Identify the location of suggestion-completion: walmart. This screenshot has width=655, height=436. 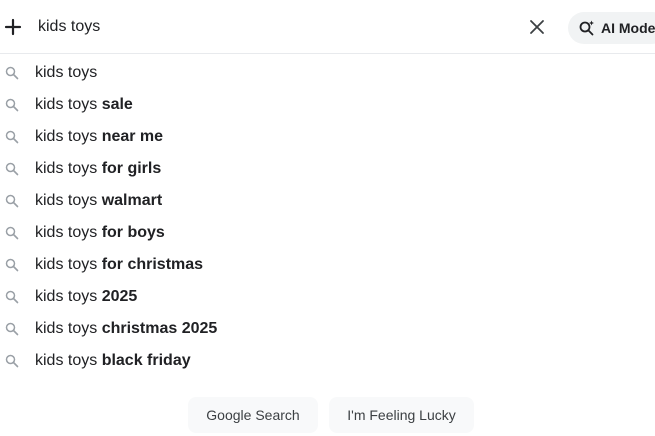
(132, 200).